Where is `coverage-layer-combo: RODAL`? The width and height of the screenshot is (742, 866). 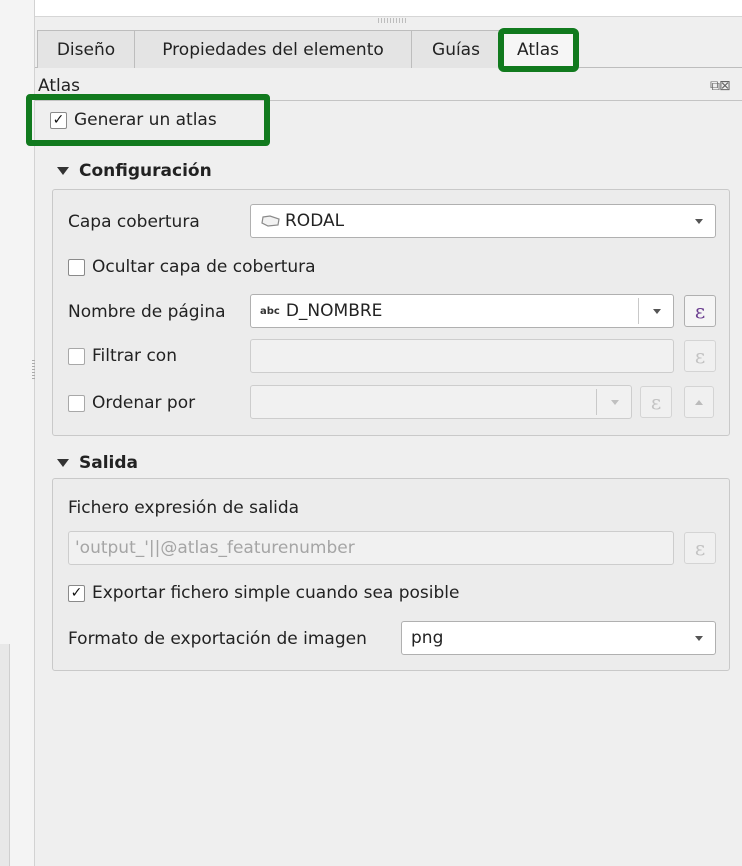 coverage-layer-combo: RODAL is located at coordinates (483, 221).